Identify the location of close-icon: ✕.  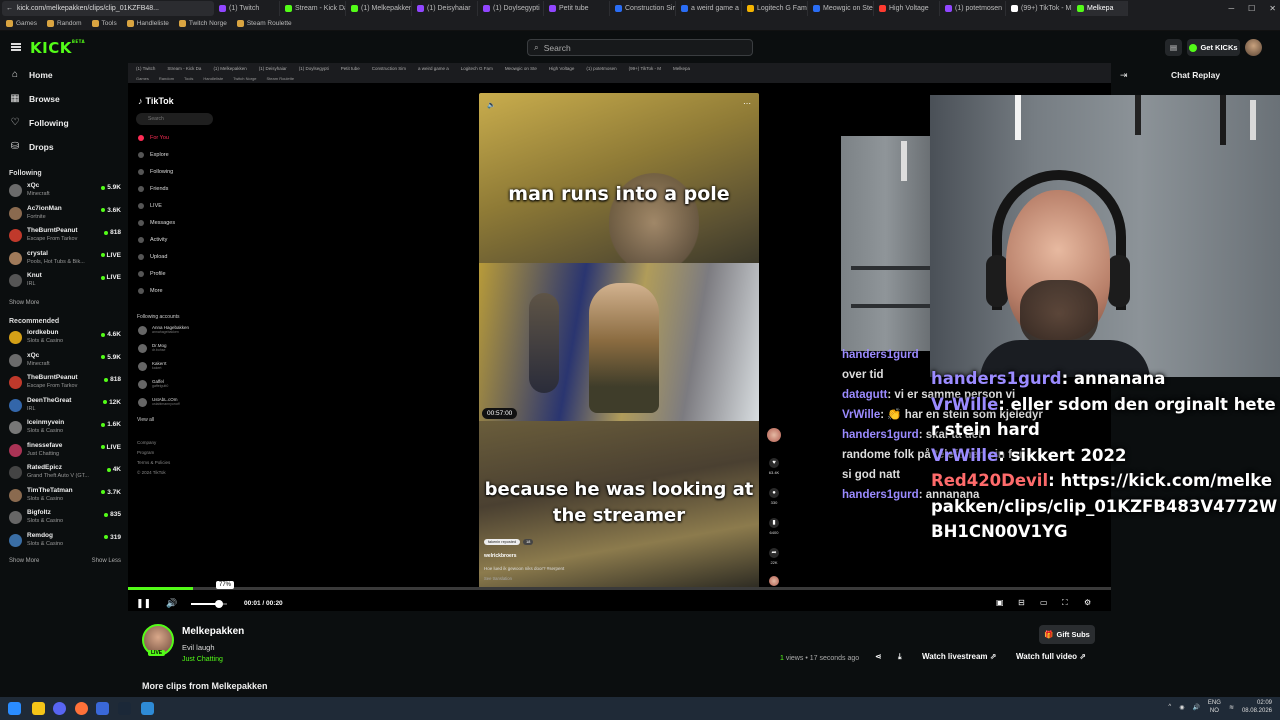
(1272, 8).